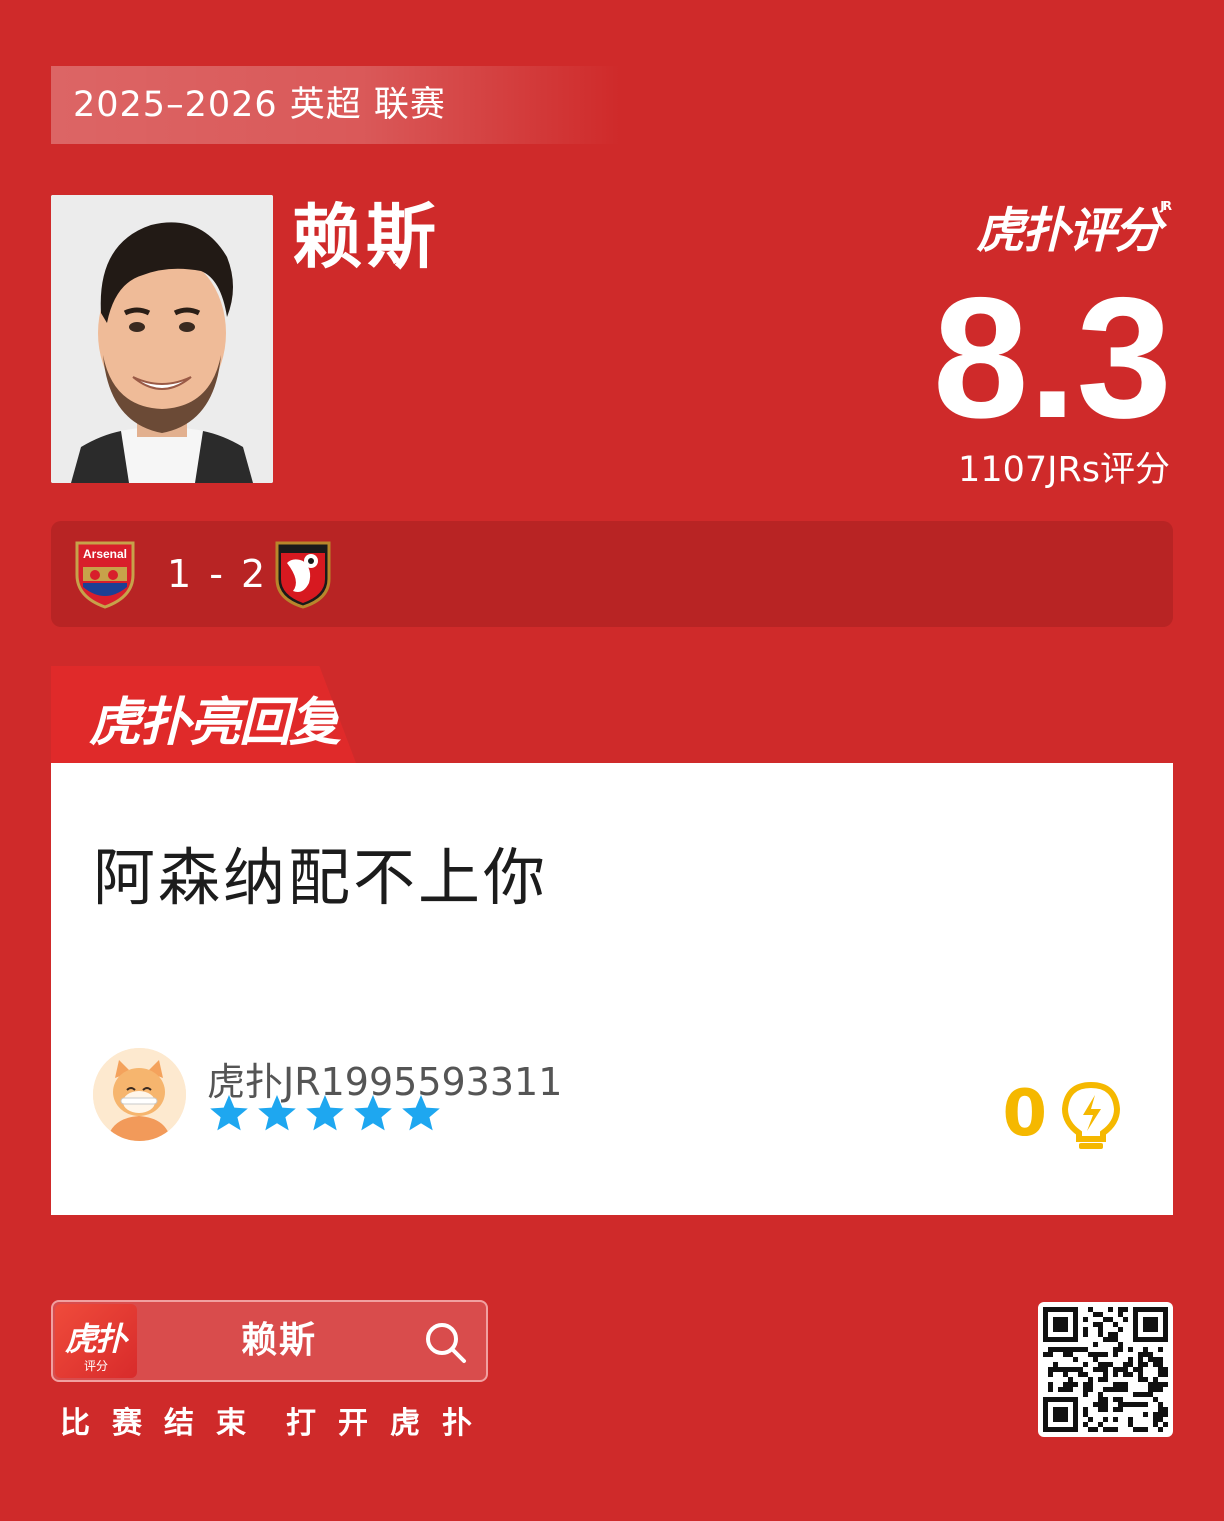 The image size is (1224, 1521). What do you see at coordinates (612, 574) in the screenshot?
I see `match-score-bar: Arsenal 1 - 2` at bounding box center [612, 574].